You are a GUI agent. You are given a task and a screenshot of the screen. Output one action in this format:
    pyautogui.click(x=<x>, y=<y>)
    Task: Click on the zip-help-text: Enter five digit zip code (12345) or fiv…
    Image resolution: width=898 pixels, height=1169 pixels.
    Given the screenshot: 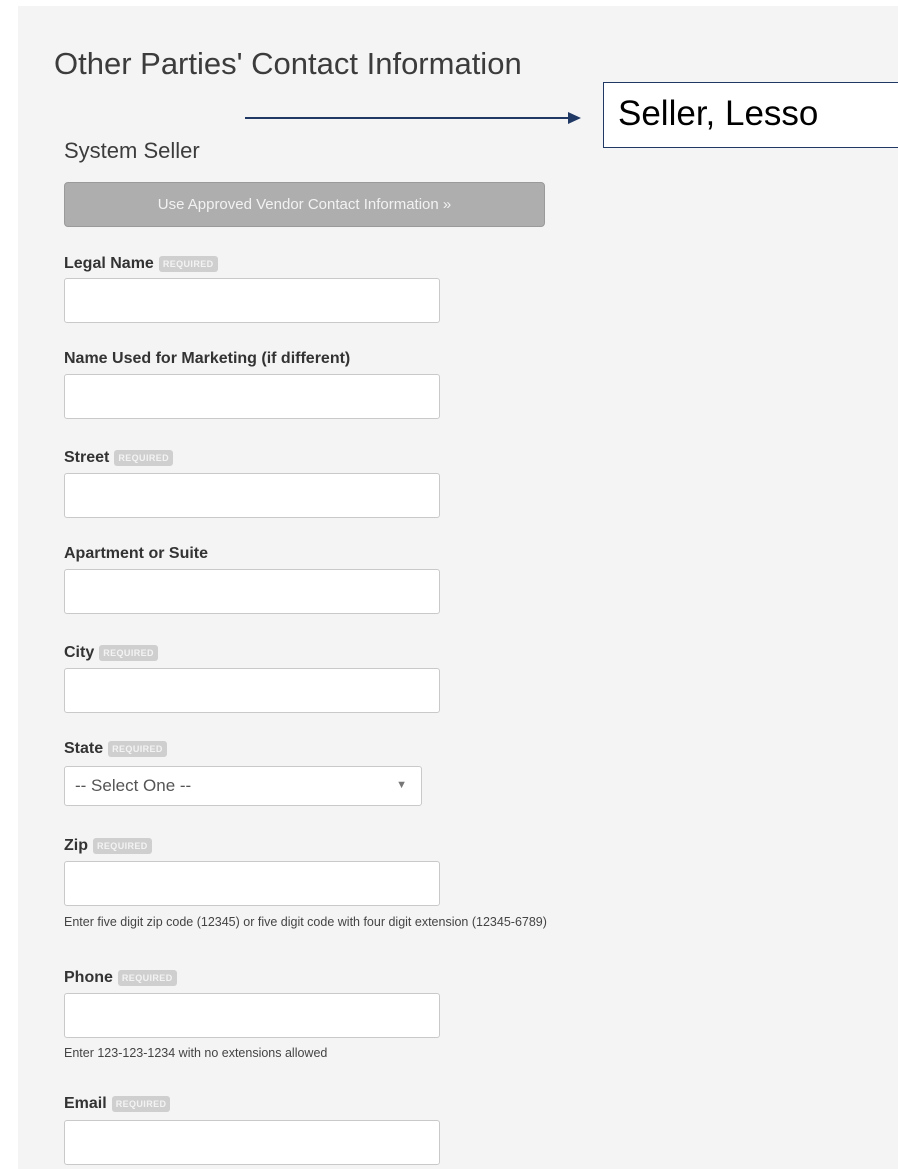 What is the action you would take?
    pyautogui.click(x=305, y=922)
    